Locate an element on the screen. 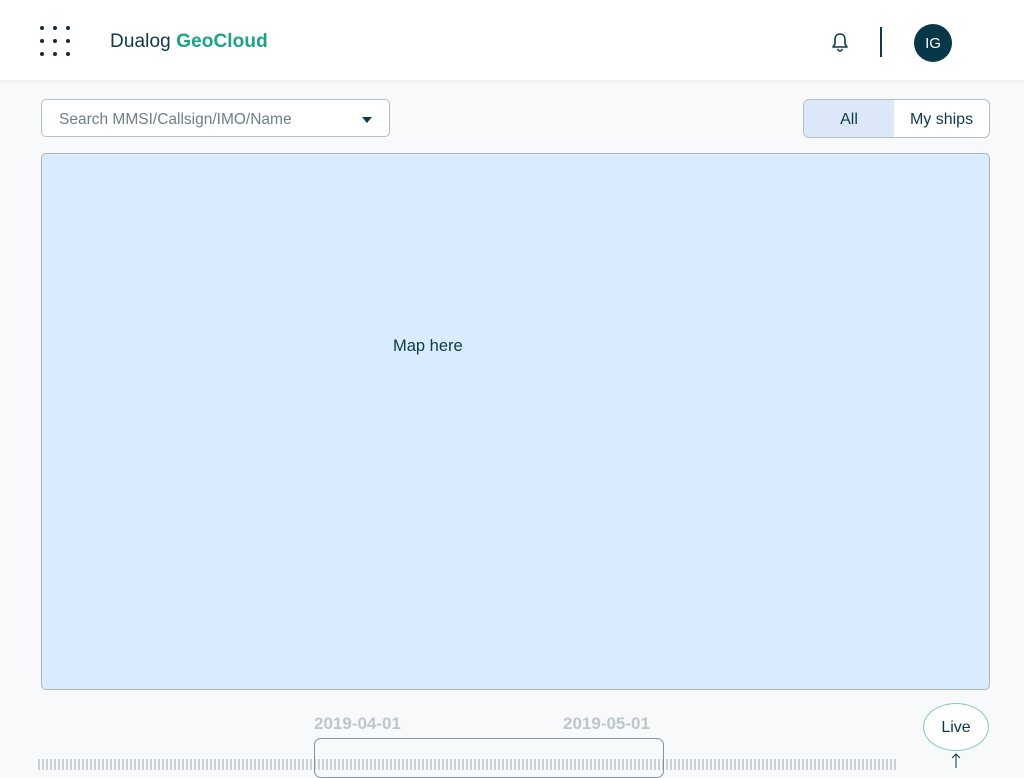 The height and width of the screenshot is (778, 1024). brand-name-dualog: Dualog is located at coordinates (140, 41).